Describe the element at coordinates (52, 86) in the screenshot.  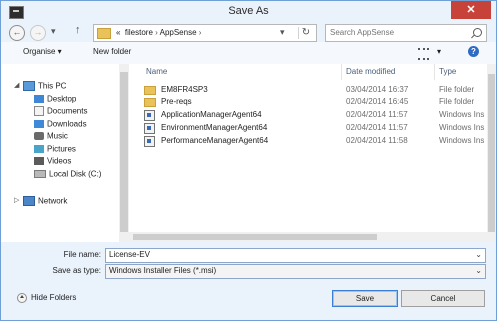
I see `sidebar-item-label: This PC` at that location.